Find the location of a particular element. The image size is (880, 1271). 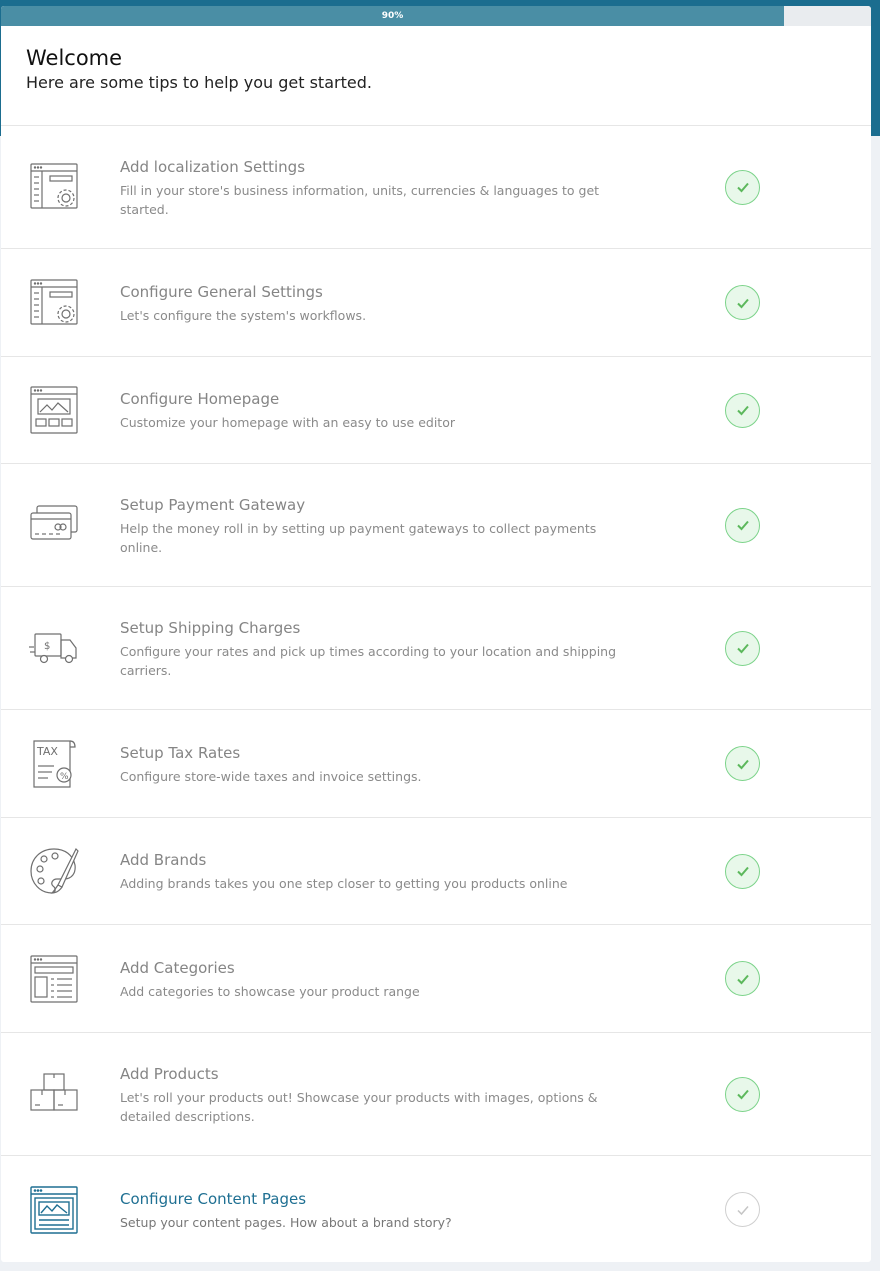

localization-settings-icon is located at coordinates (54, 187).